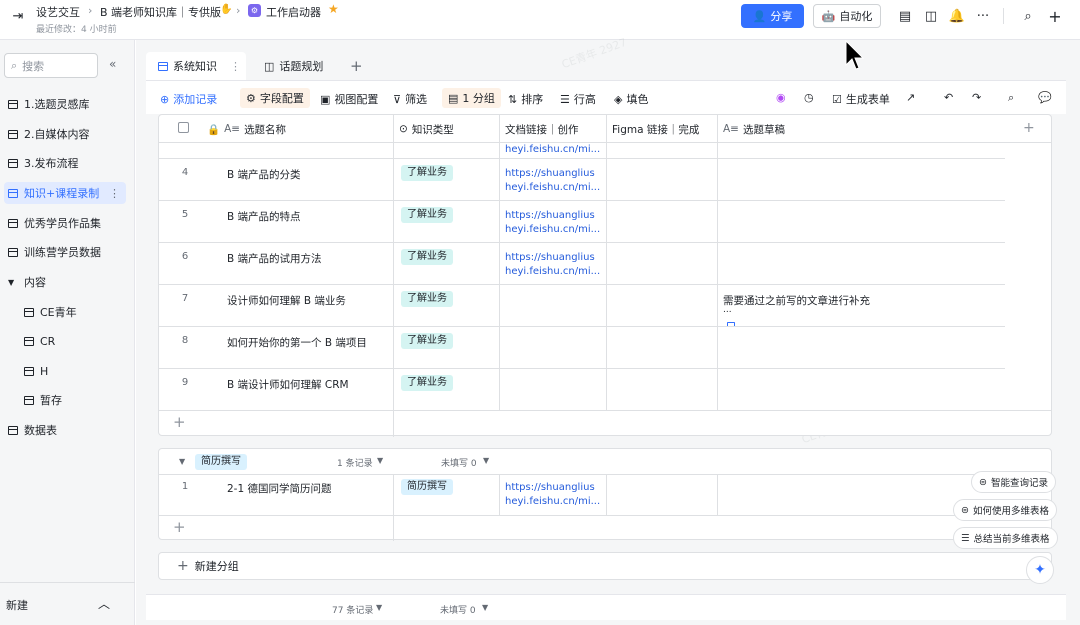 The image size is (1080, 625). I want to click on new-button: 新建, so click(17, 605).